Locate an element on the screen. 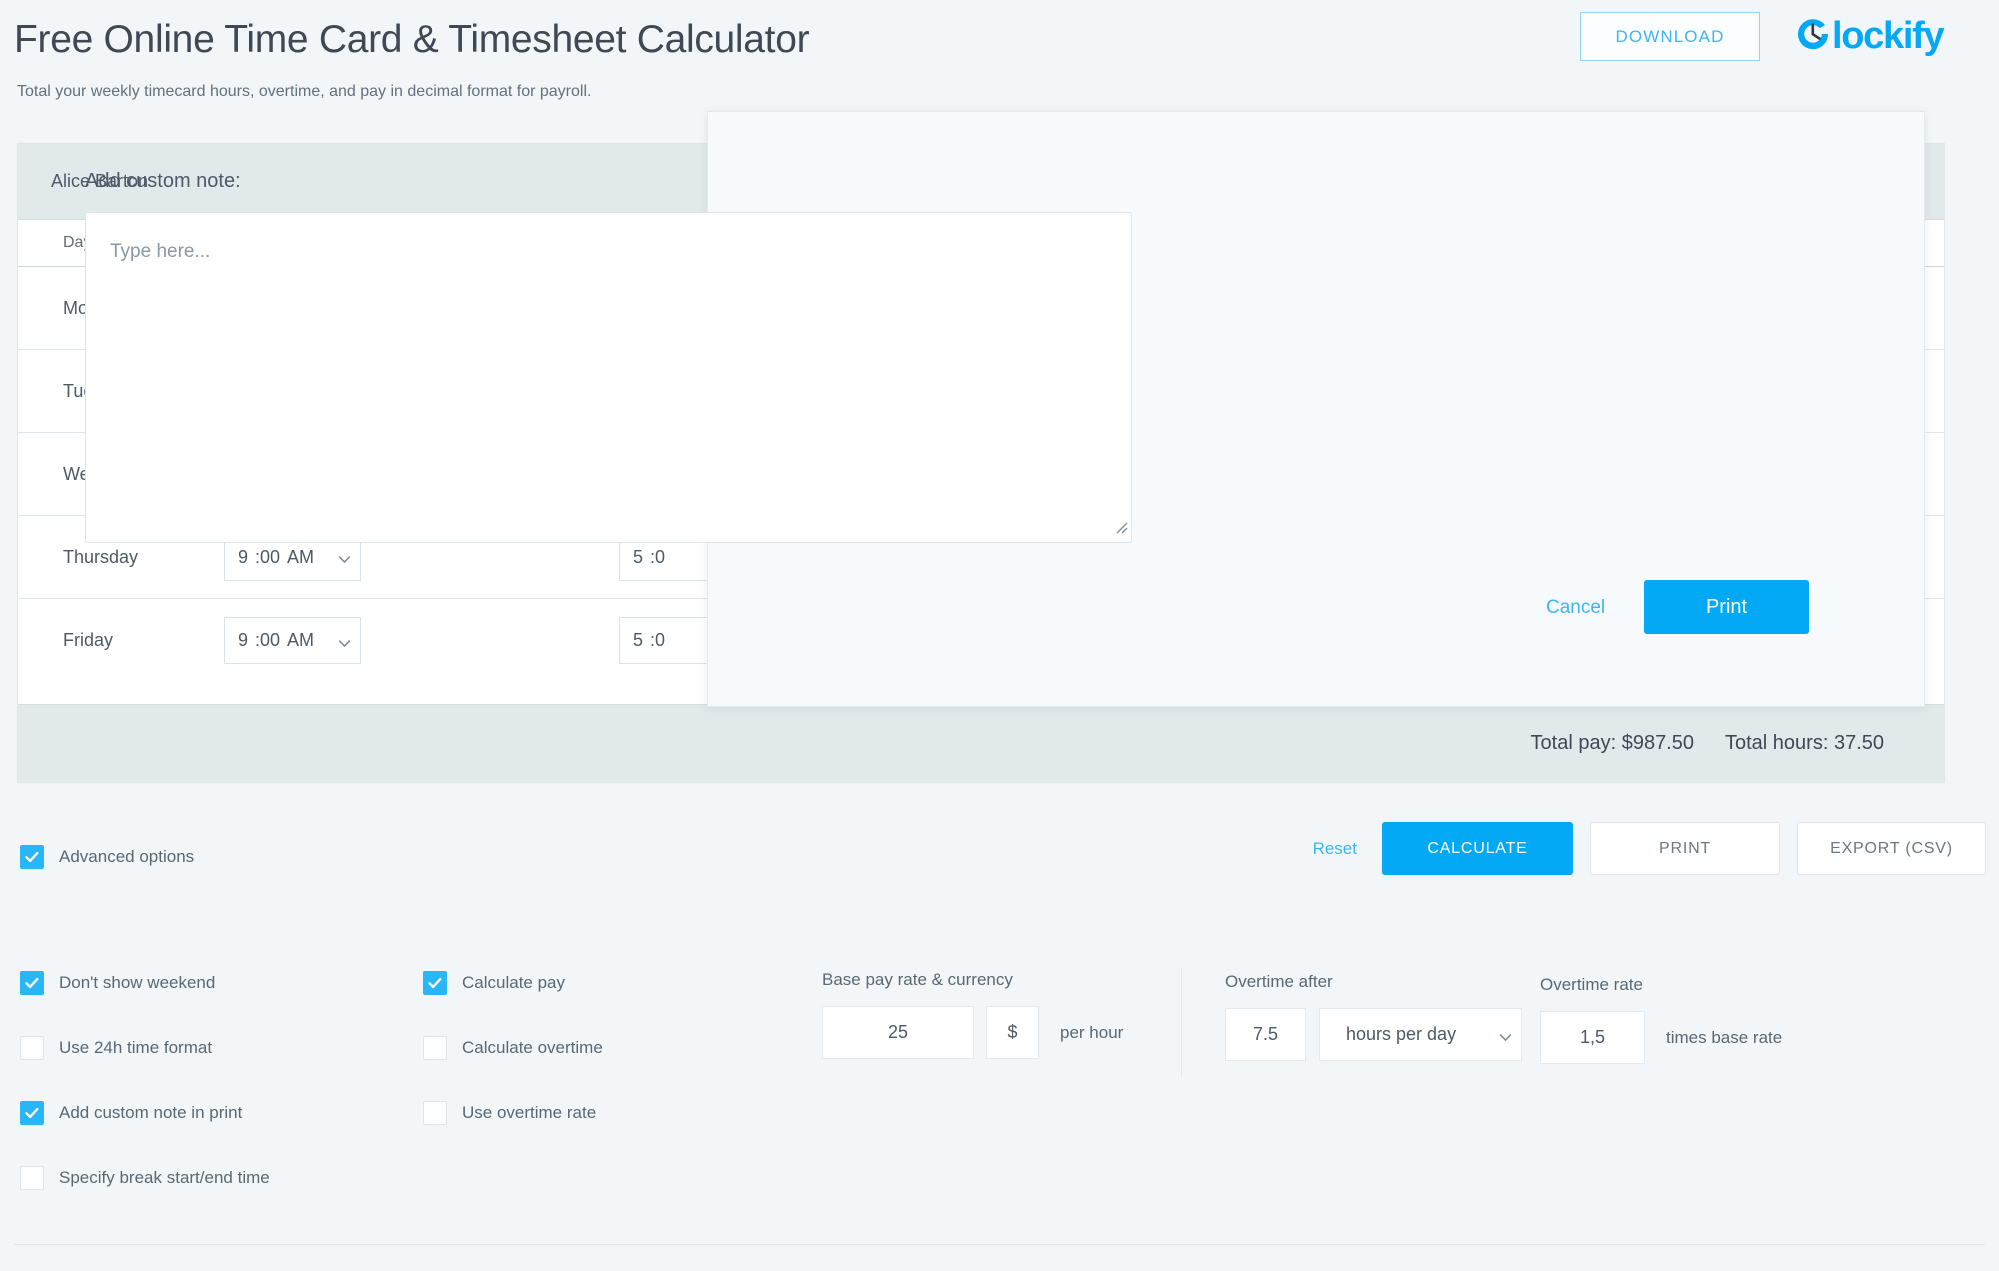 This screenshot has height=1271, width=1999. overtime-rate-group: Overtime rate 1,5 times base rate is located at coordinates (1661, 1019).